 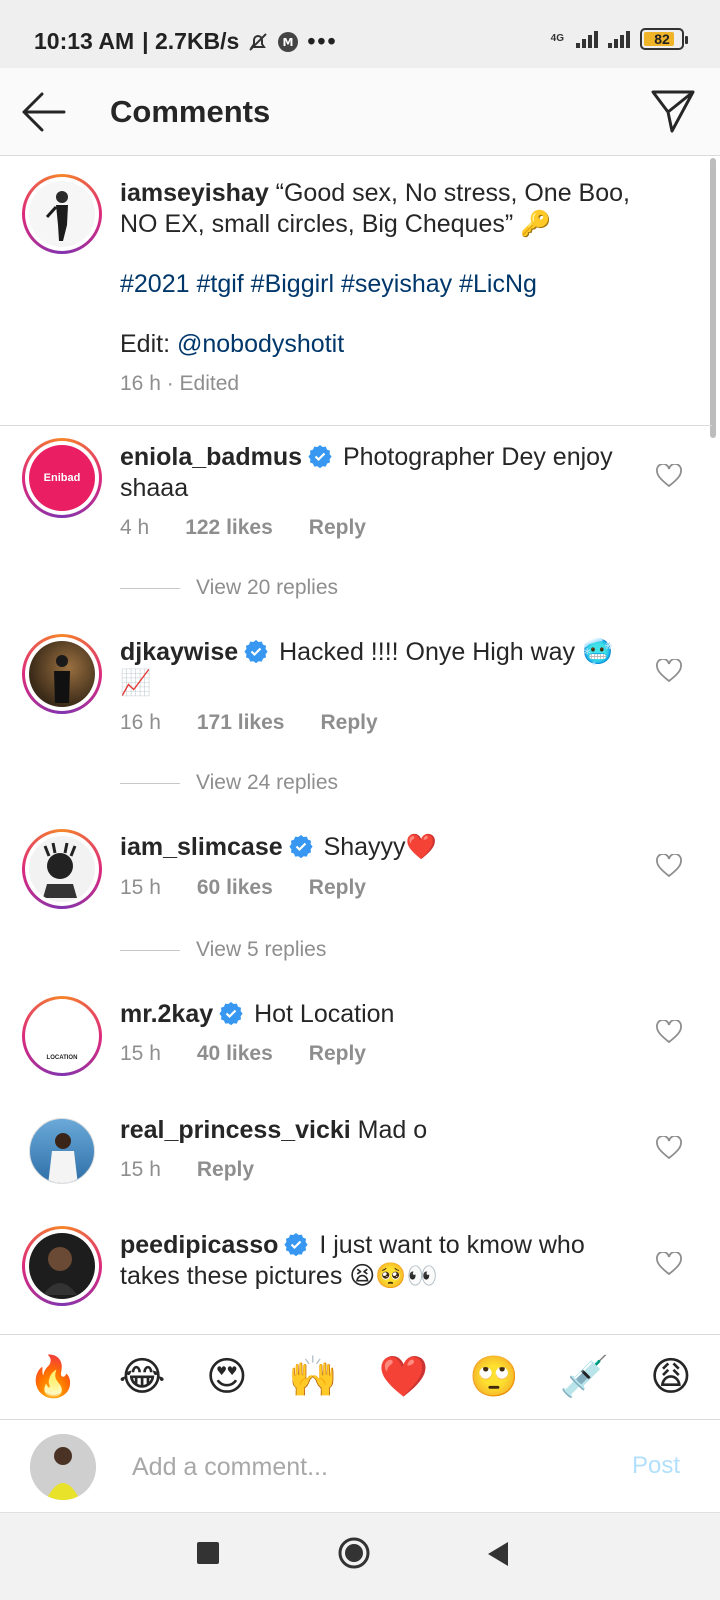 I want to click on caption-text-1: “Good sex, No stress, One Boo,, so click(x=449, y=193).